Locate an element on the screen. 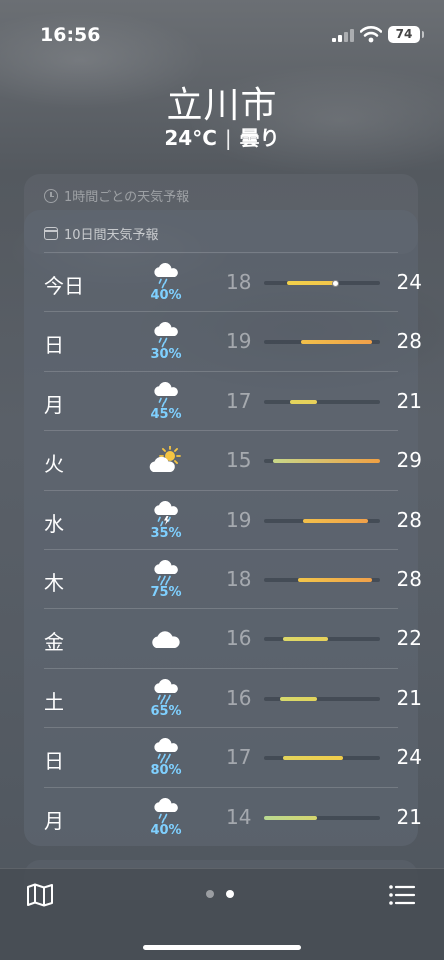 This screenshot has height=960, width=444. current-temperature: 24°C is located at coordinates (190, 138).